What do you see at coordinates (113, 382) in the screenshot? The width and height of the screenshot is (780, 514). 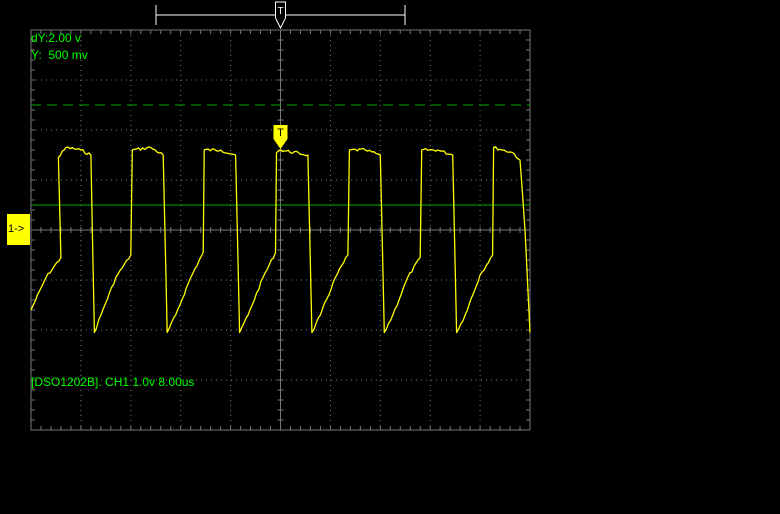 I see `status-line: [DSO1202B]. CH1 1.0v 8.00us` at bounding box center [113, 382].